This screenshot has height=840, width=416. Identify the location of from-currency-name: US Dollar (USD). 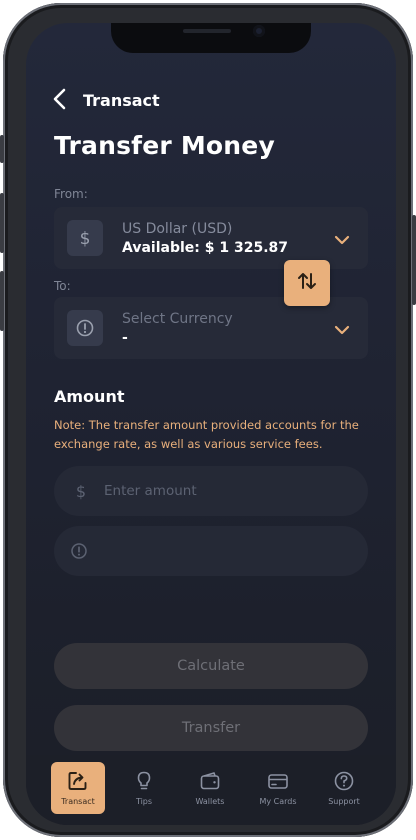
(177, 229).